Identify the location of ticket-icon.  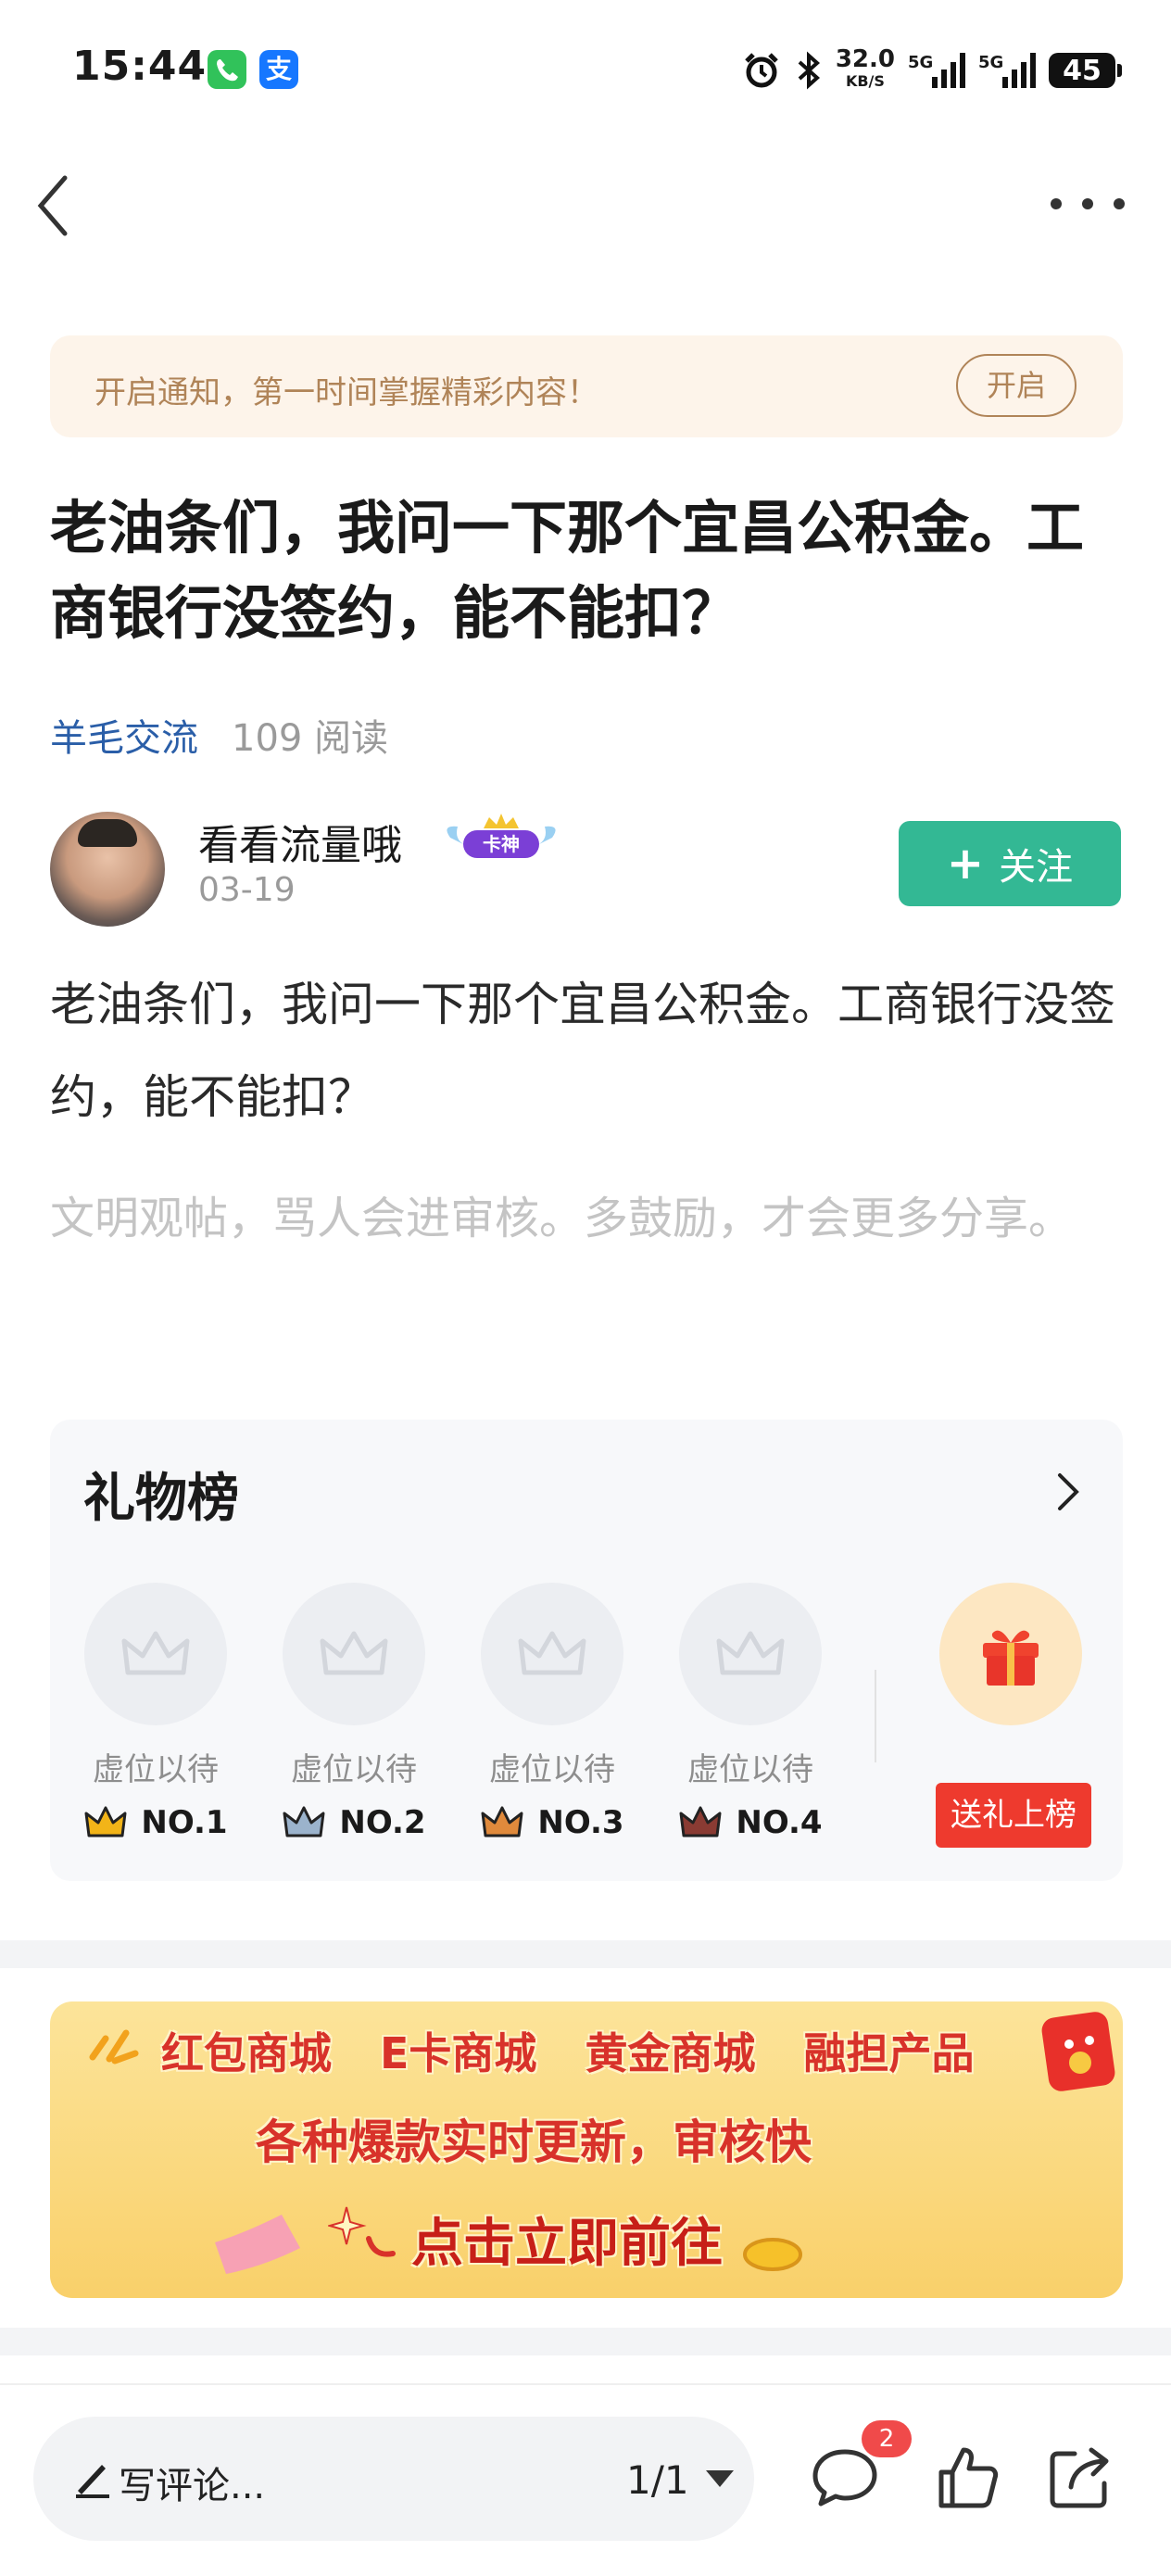
(257, 2244).